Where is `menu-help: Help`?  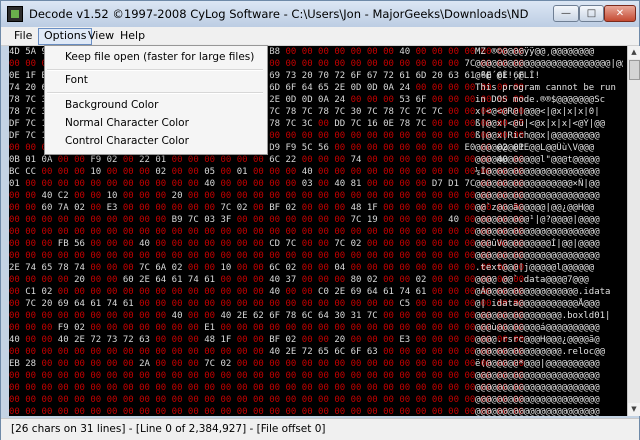
menu-help: Help is located at coordinates (132, 35).